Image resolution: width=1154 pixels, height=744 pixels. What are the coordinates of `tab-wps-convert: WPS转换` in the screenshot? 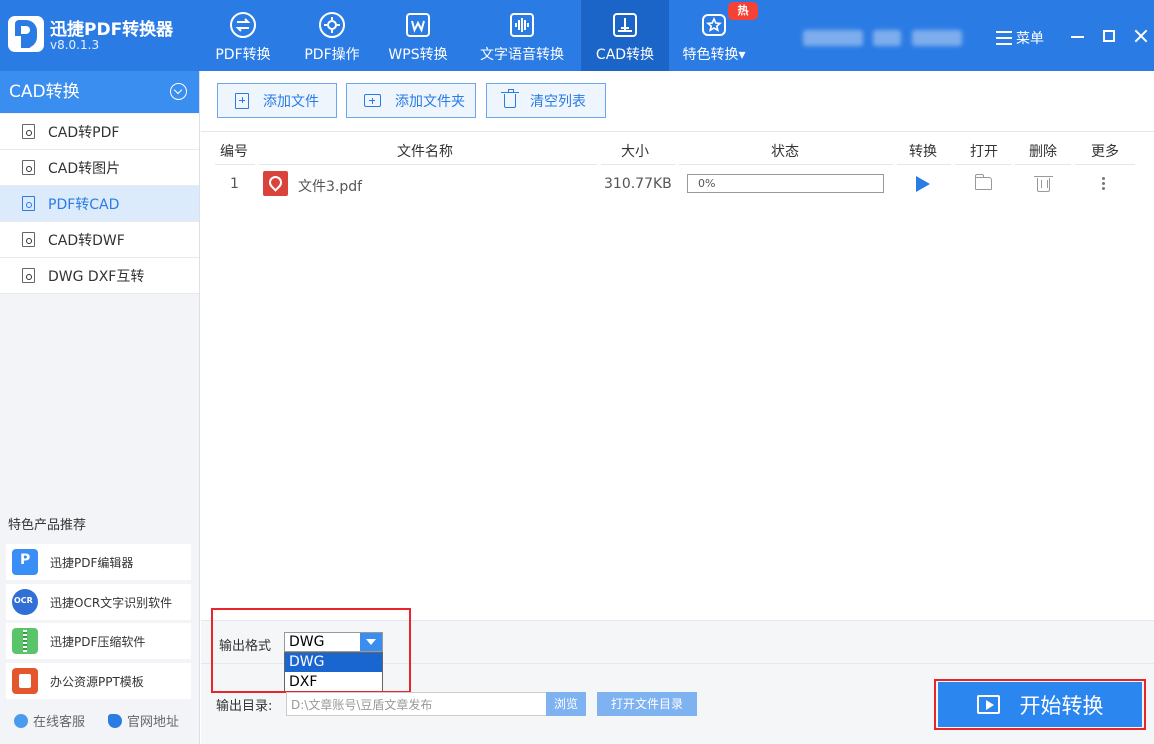 It's located at (418, 35).